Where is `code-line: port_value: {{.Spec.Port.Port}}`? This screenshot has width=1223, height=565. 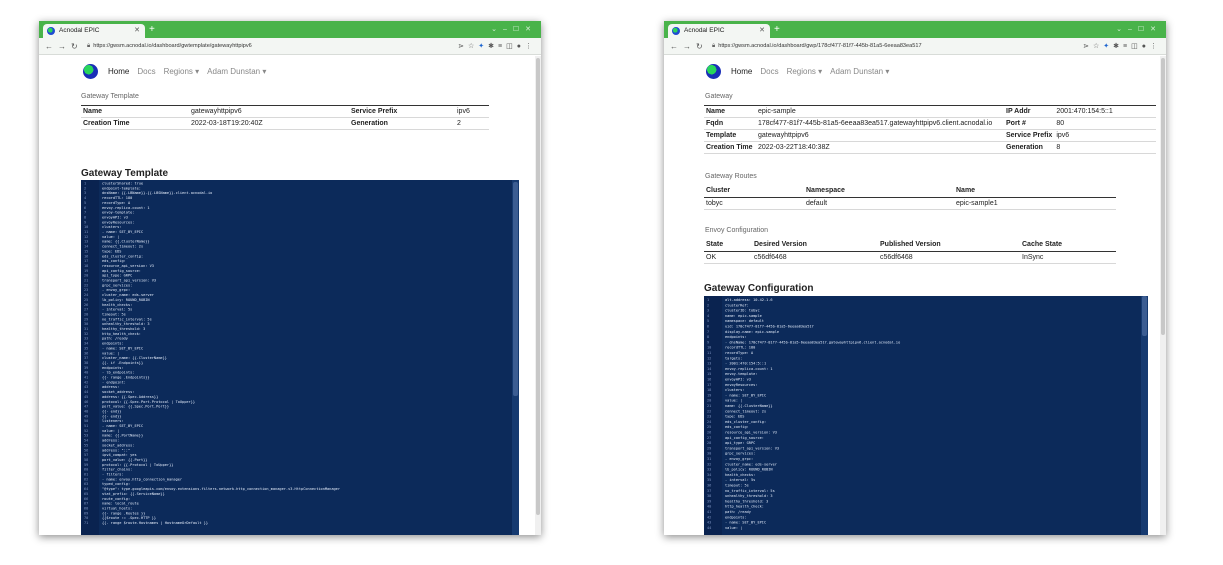
code-line: port_value: {{.Spec.Port.Port}} is located at coordinates (135, 407).